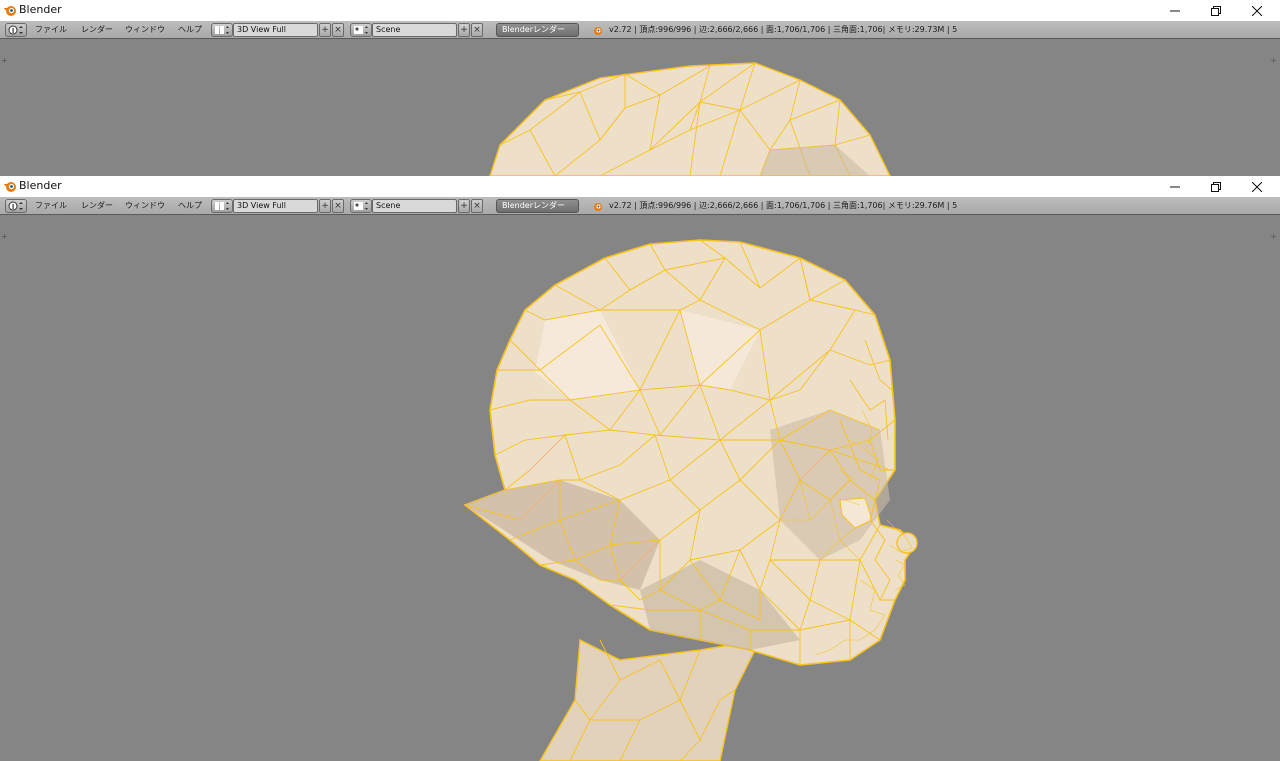  Describe the element at coordinates (690, 118) in the screenshot. I see `head-mesh-wireframe` at that location.